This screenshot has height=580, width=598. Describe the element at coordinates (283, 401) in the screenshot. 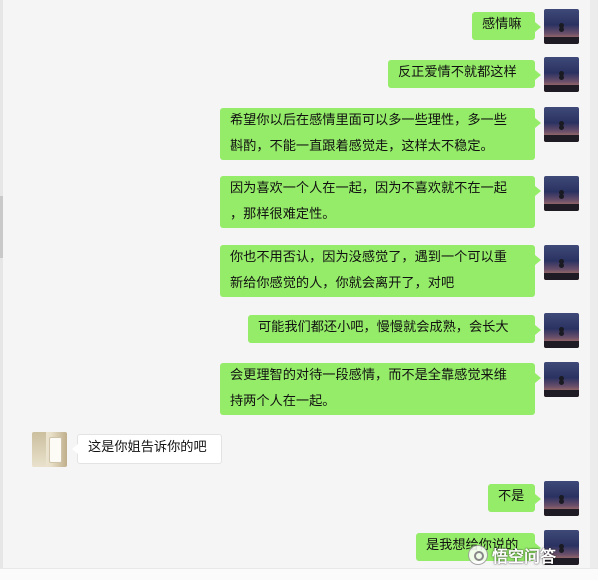

I see `message-text-line: 持两个人在一起。` at that location.